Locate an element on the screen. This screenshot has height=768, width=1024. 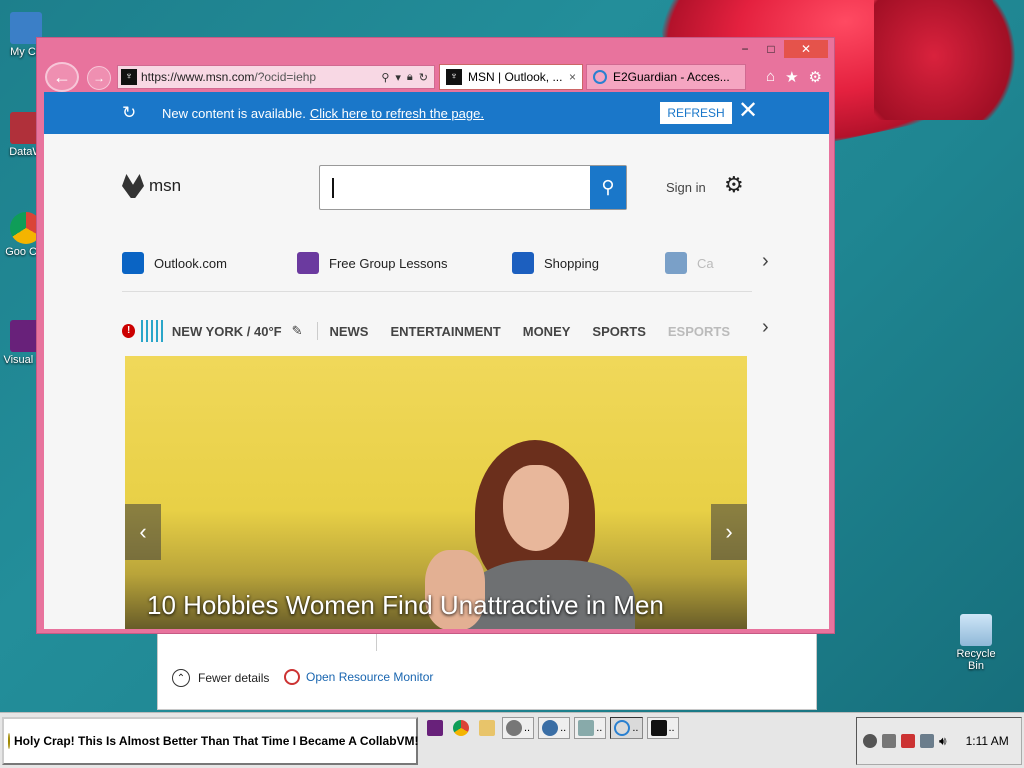
category-money: MONEY is located at coordinates (547, 331).